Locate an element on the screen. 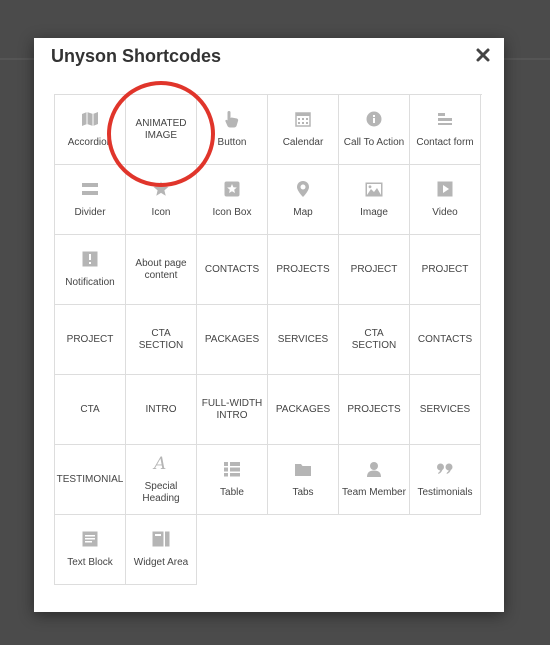 This screenshot has height=645, width=550. shortcode-label: INTRO is located at coordinates (161, 409).